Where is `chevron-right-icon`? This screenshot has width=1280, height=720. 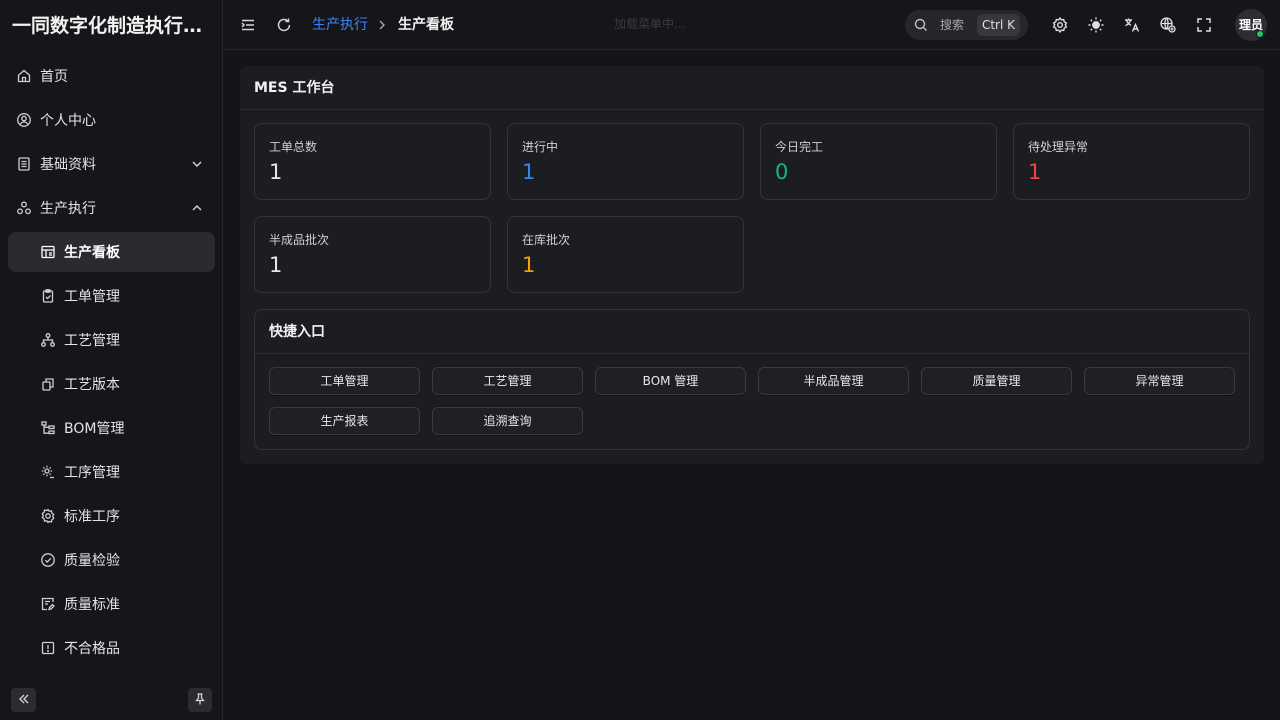
chevron-right-icon is located at coordinates (382, 24).